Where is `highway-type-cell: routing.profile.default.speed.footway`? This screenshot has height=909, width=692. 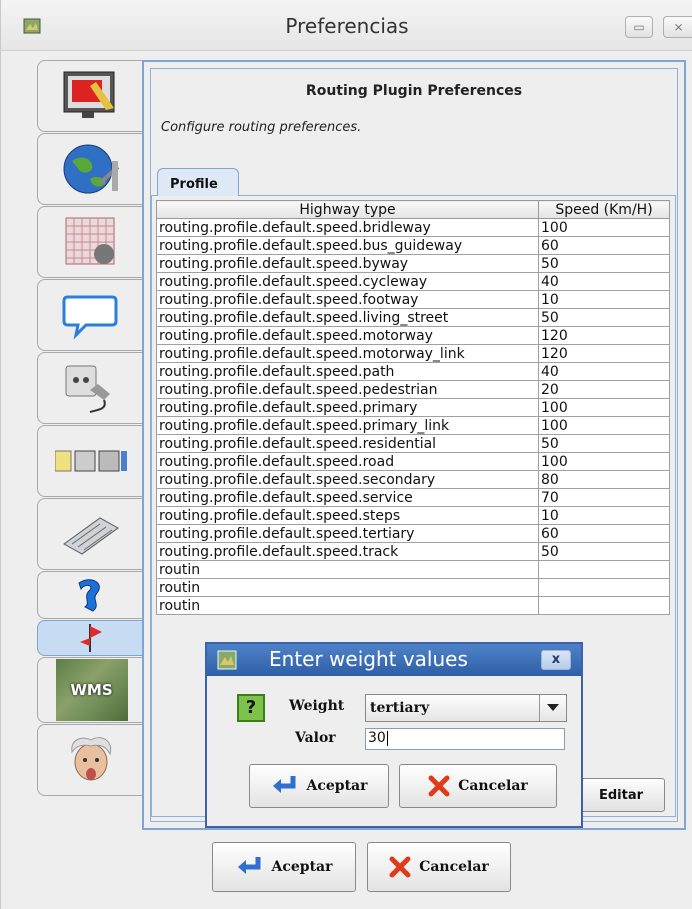 highway-type-cell: routing.profile.default.speed.footway is located at coordinates (347, 299).